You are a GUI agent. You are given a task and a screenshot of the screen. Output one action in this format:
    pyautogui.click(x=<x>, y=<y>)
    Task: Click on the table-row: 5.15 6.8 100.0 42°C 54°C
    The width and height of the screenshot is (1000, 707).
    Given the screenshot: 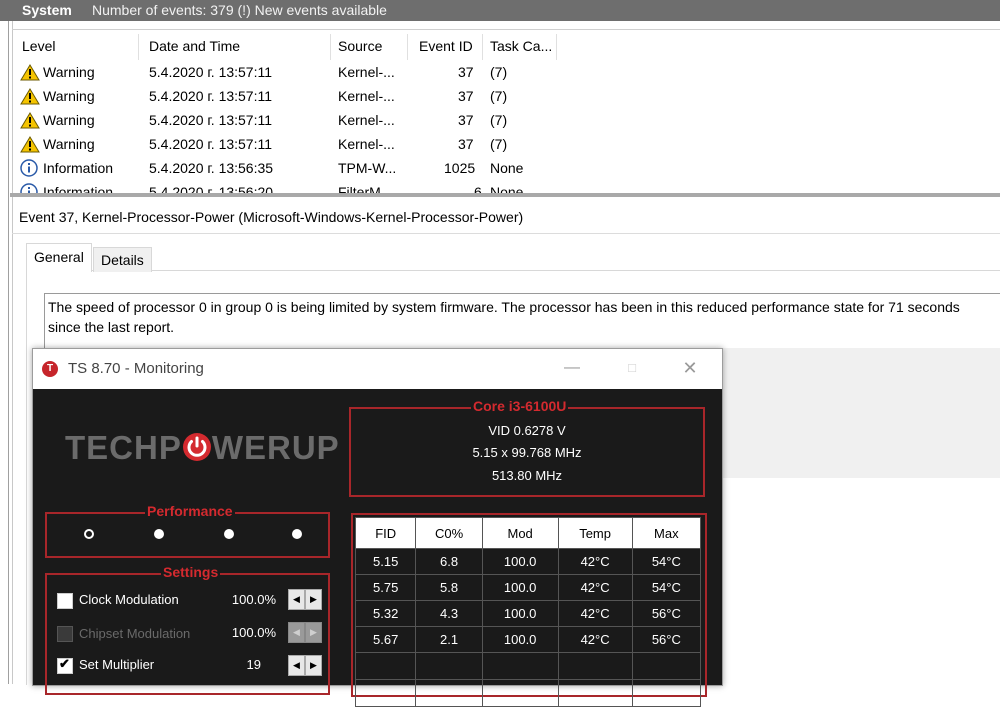 What is the action you would take?
    pyautogui.click(x=528, y=561)
    